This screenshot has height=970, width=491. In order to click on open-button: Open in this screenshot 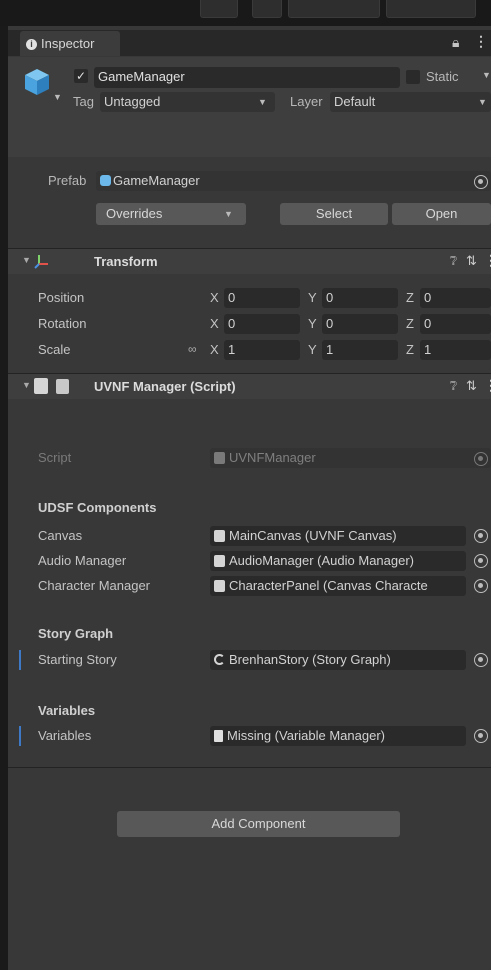, I will do `click(441, 214)`.